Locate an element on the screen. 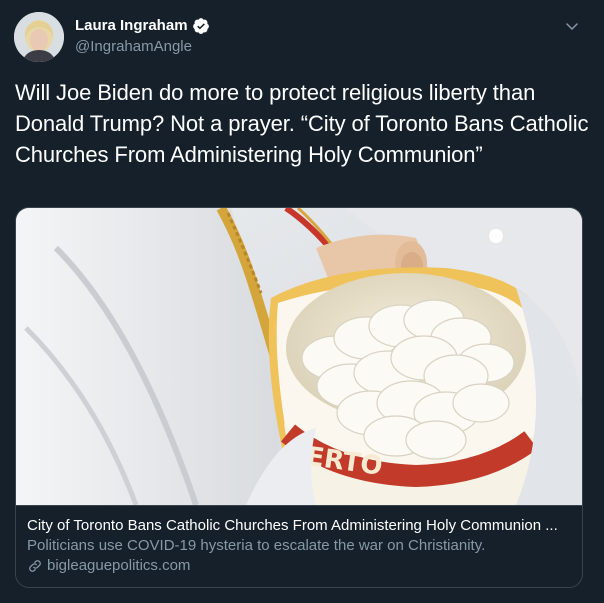  author-name-row: Laura Ingraham is located at coordinates (142, 26).